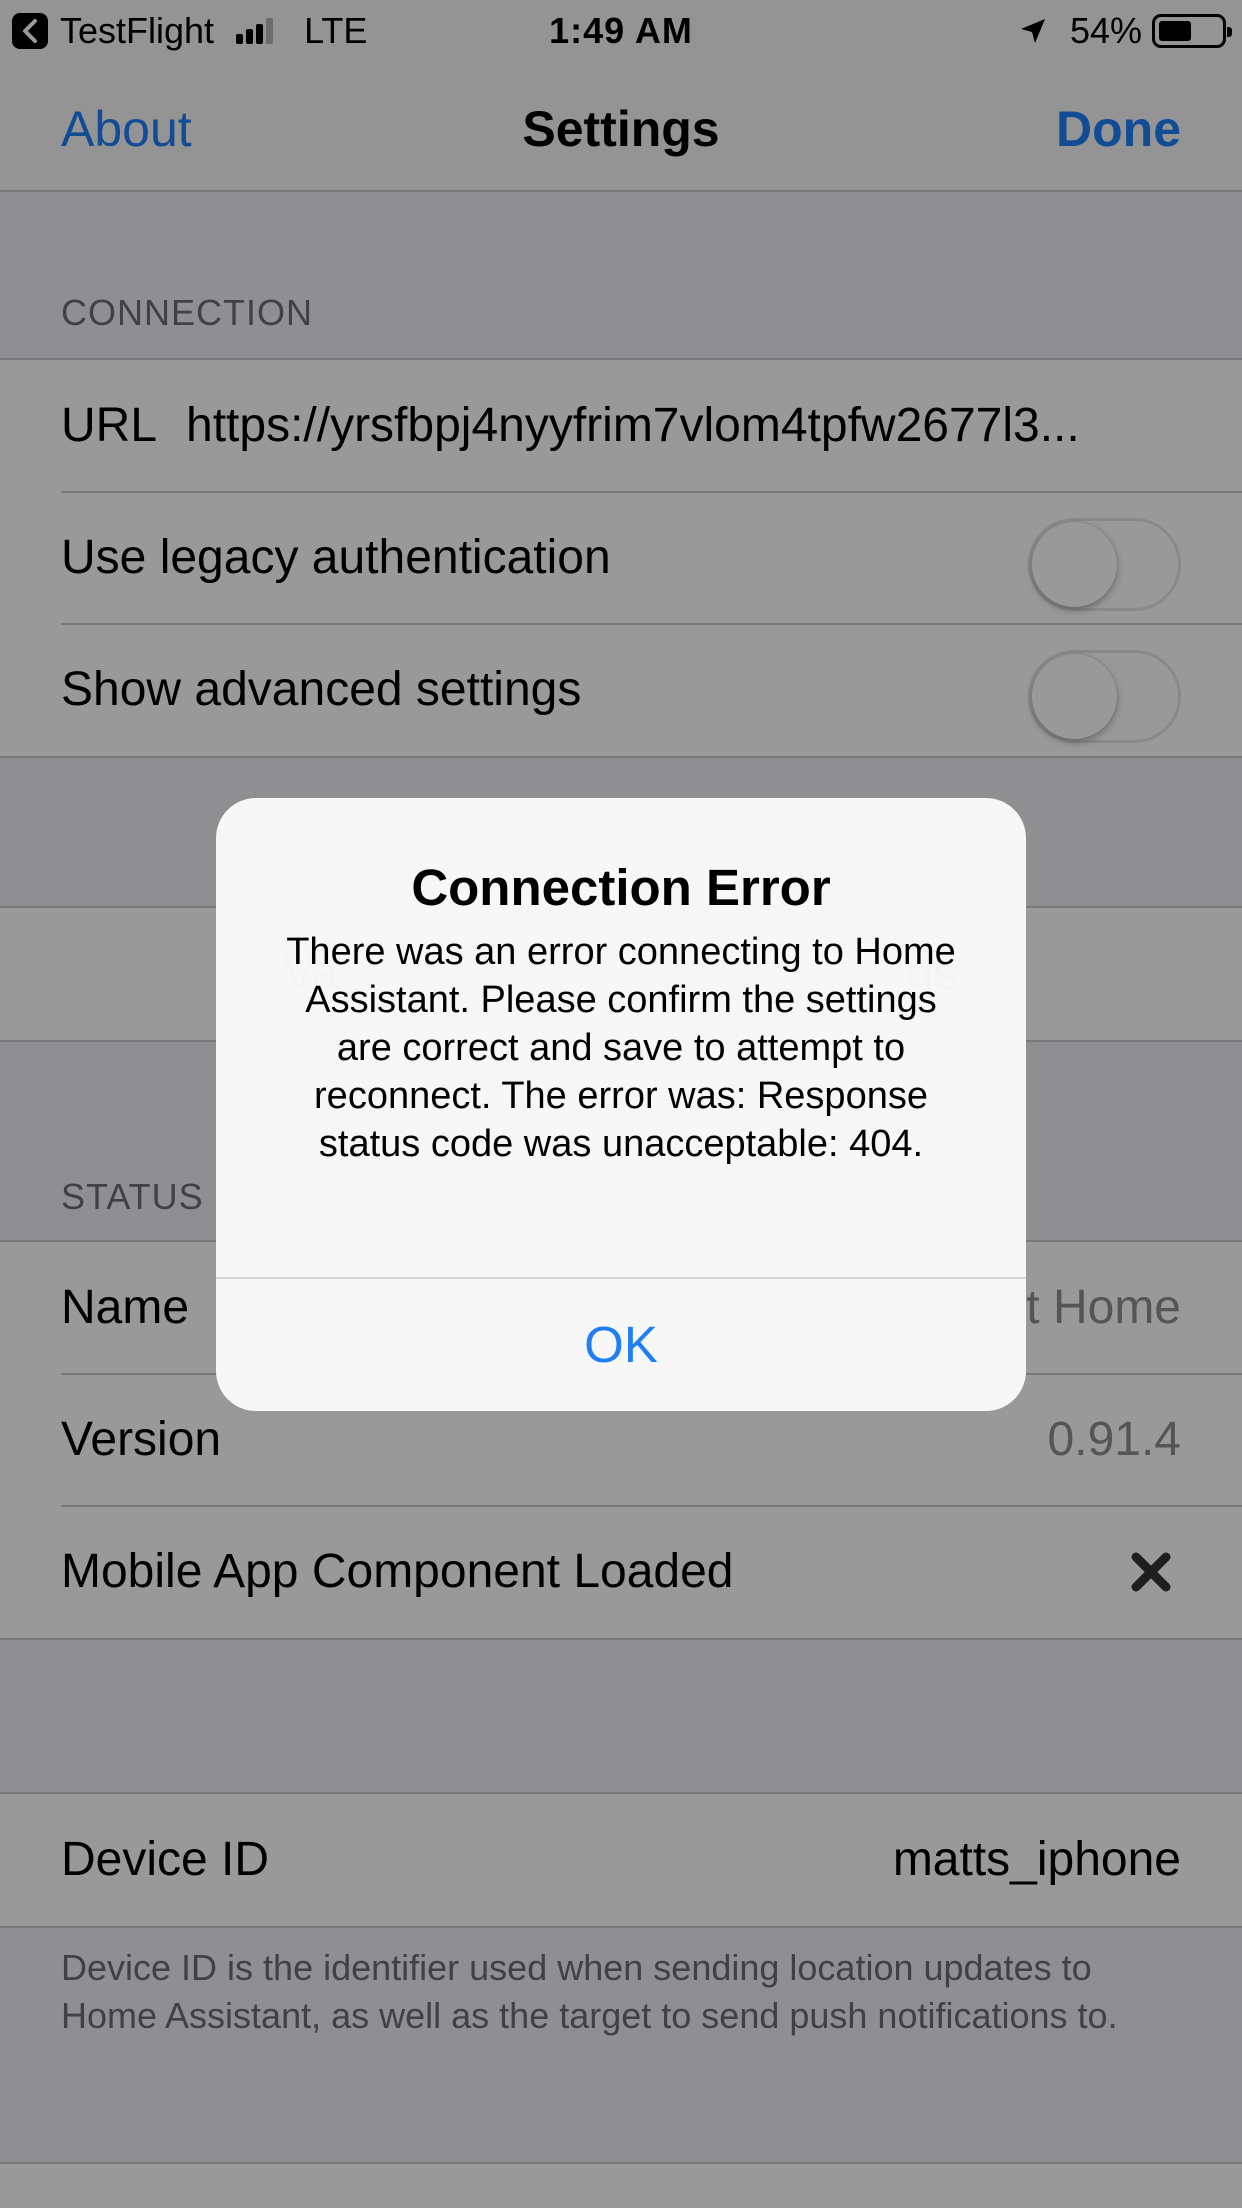  I want to click on alert-title: Connection Error, so click(621, 887).